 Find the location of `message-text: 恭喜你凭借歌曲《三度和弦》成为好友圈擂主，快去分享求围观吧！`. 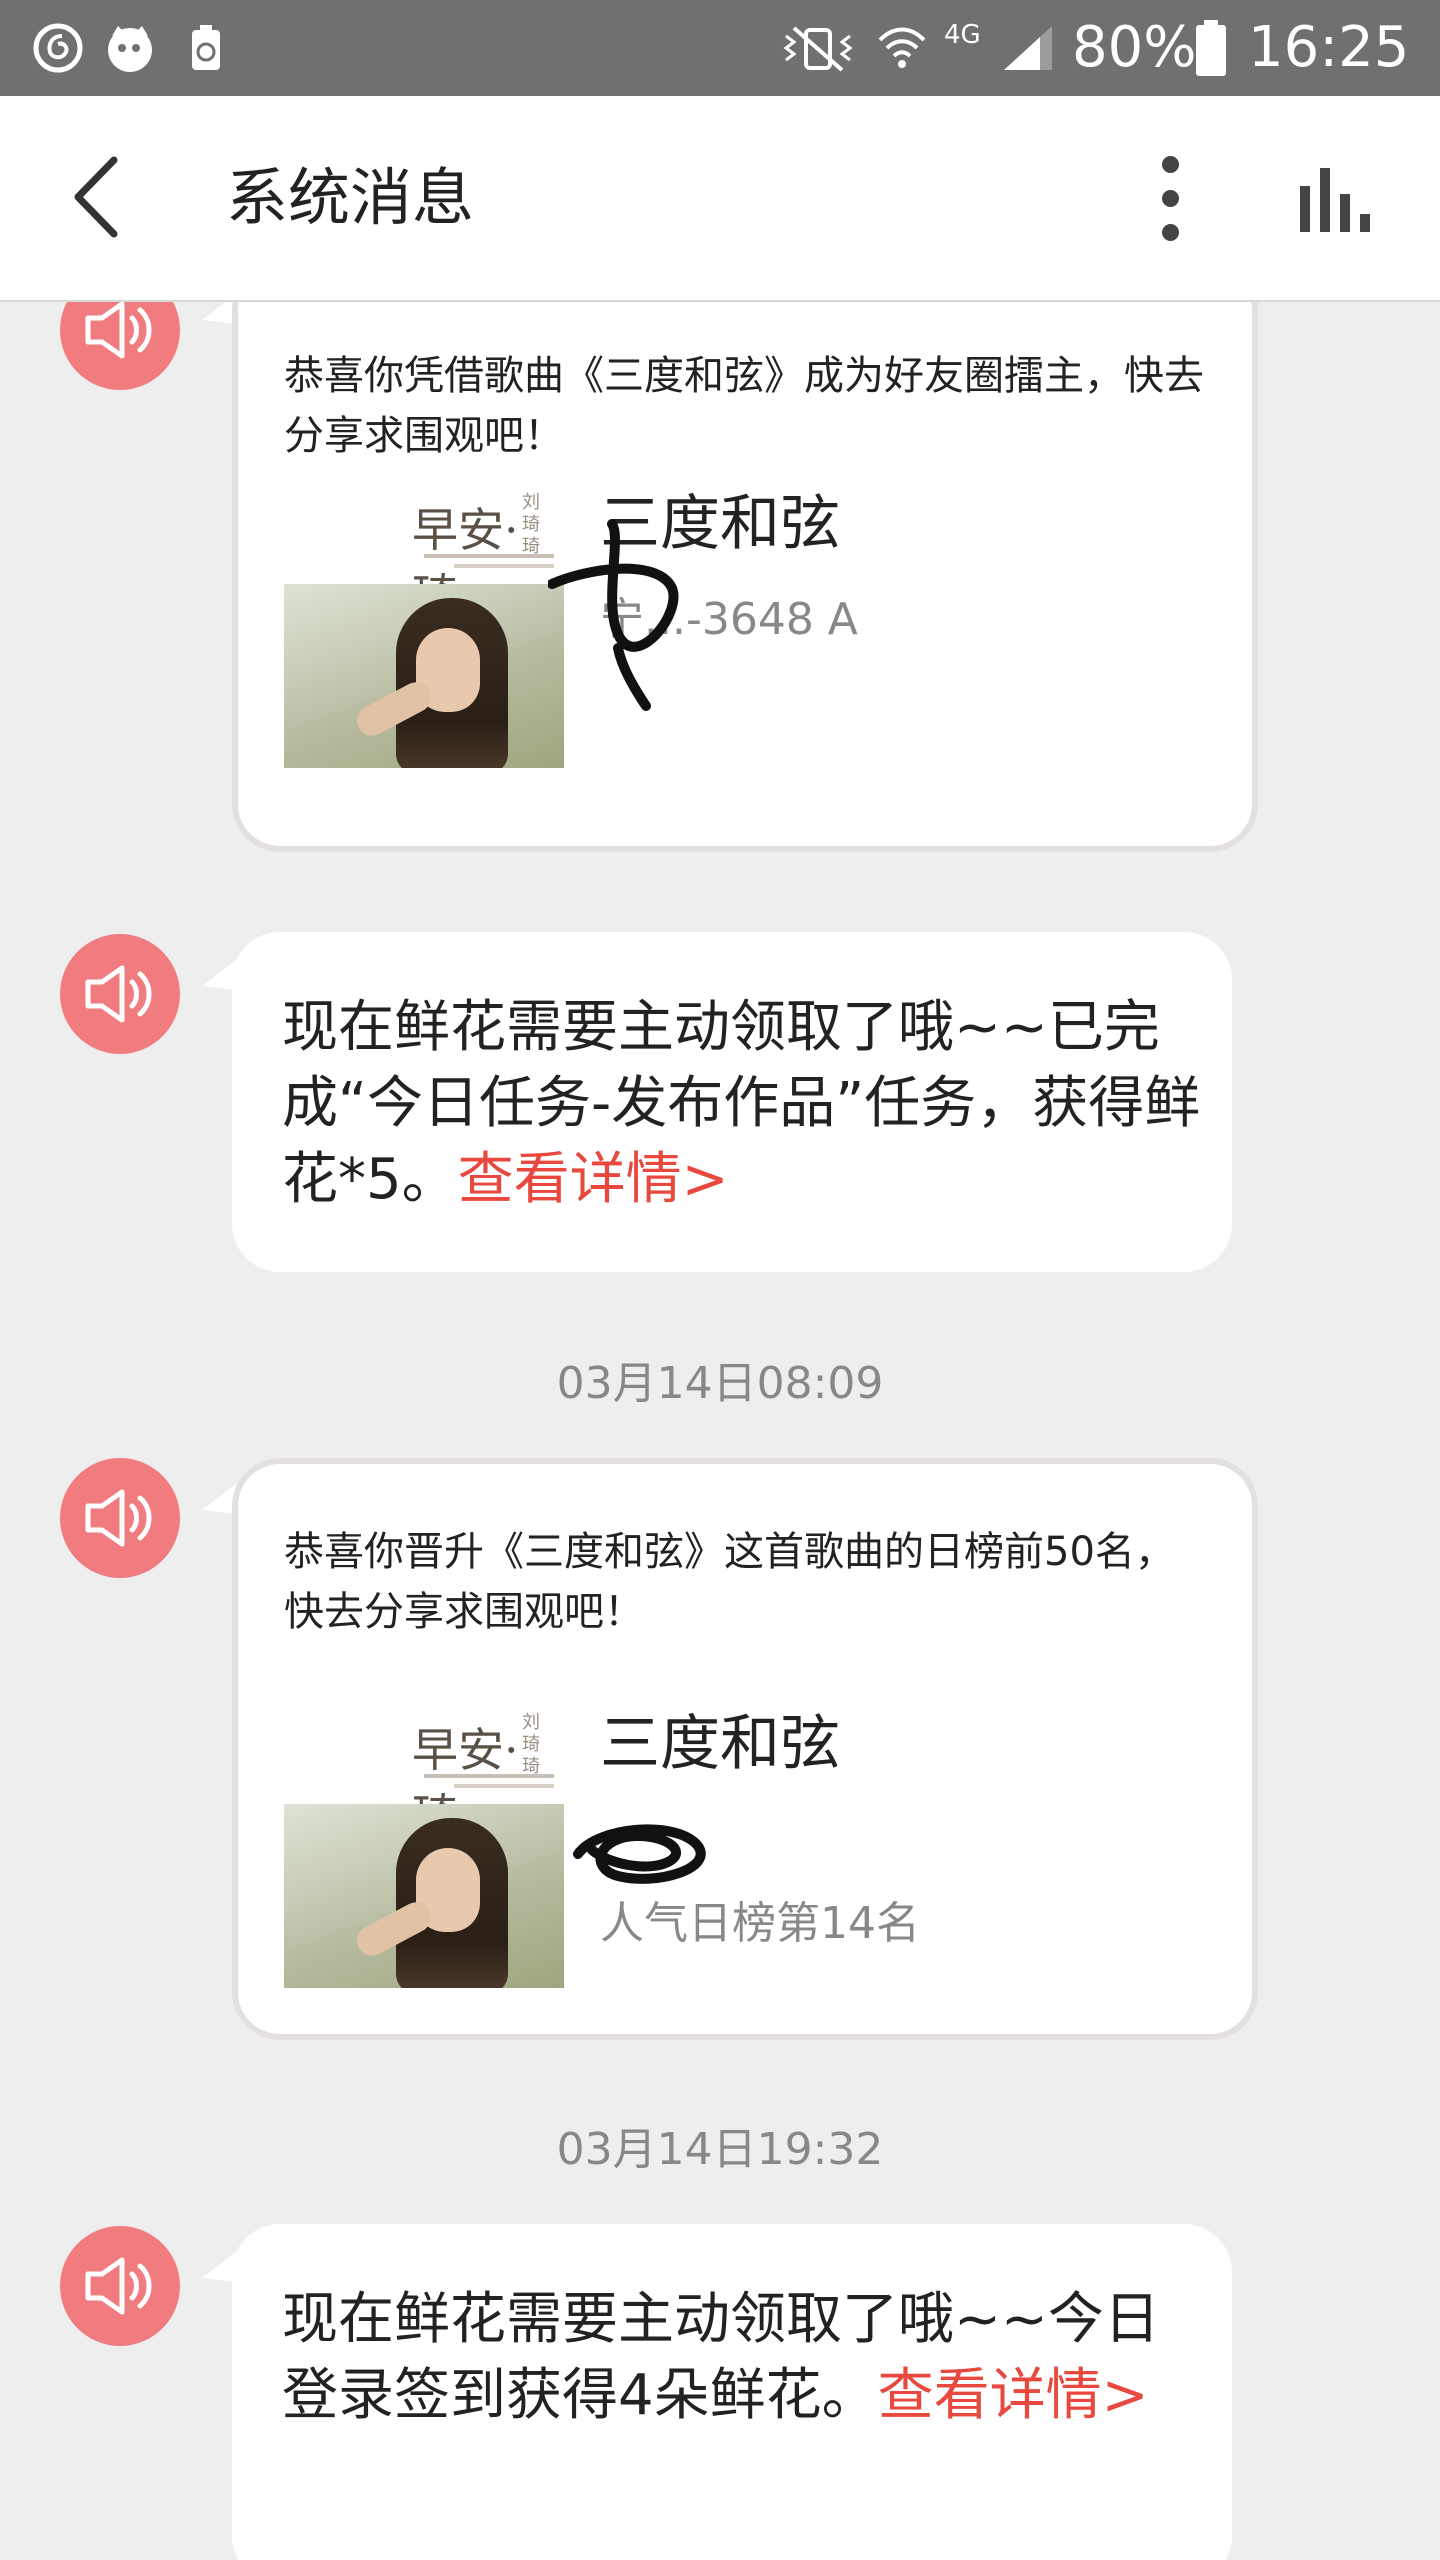

message-text: 恭喜你凭借歌曲《三度和弦》成为好友圈擂主，快去分享求围观吧！ is located at coordinates (744, 406).